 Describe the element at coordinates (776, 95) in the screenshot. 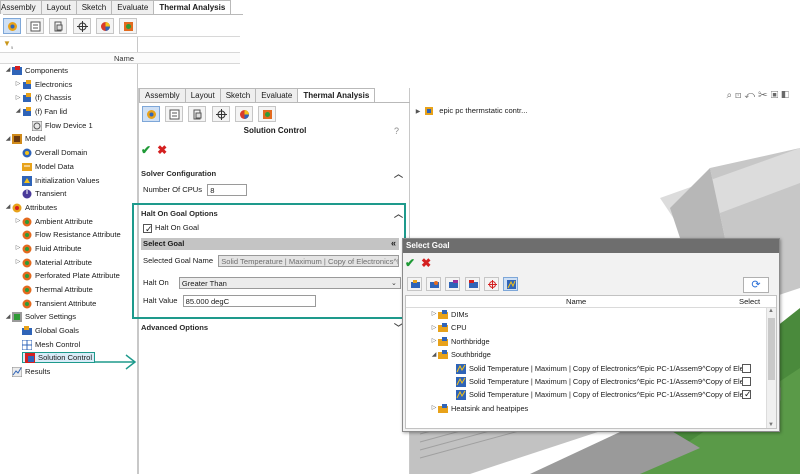

I see `view-orientation-icon: ▣` at that location.